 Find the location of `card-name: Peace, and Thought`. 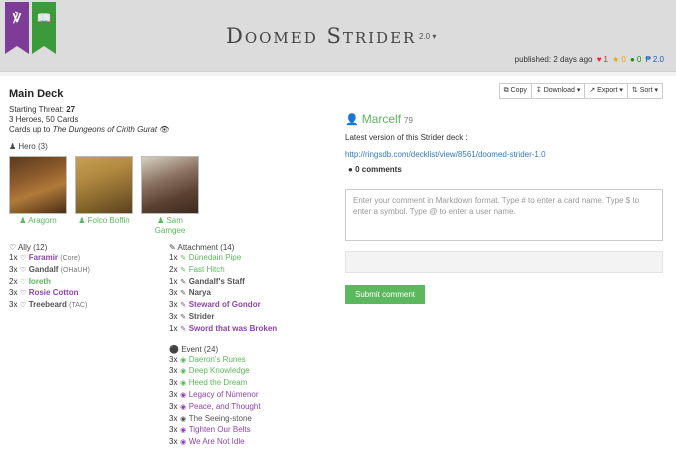

card-name: Peace, and Thought is located at coordinates (225, 406).